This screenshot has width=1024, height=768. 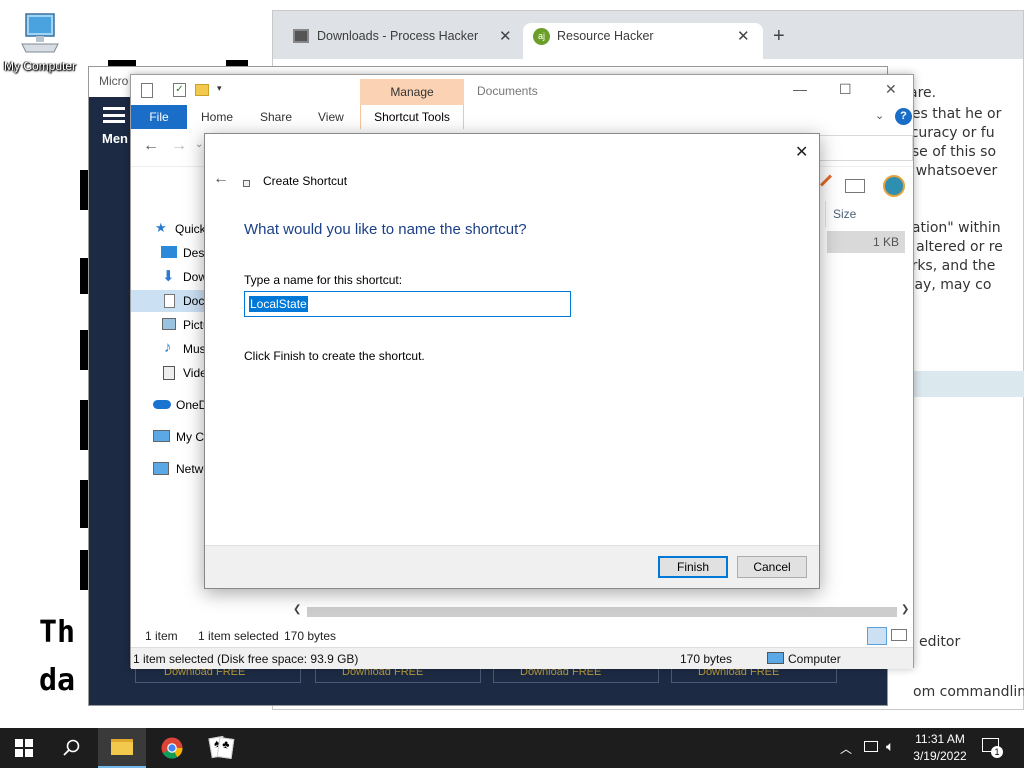 I want to click on forward-arrow-icon: →, so click(x=179, y=146).